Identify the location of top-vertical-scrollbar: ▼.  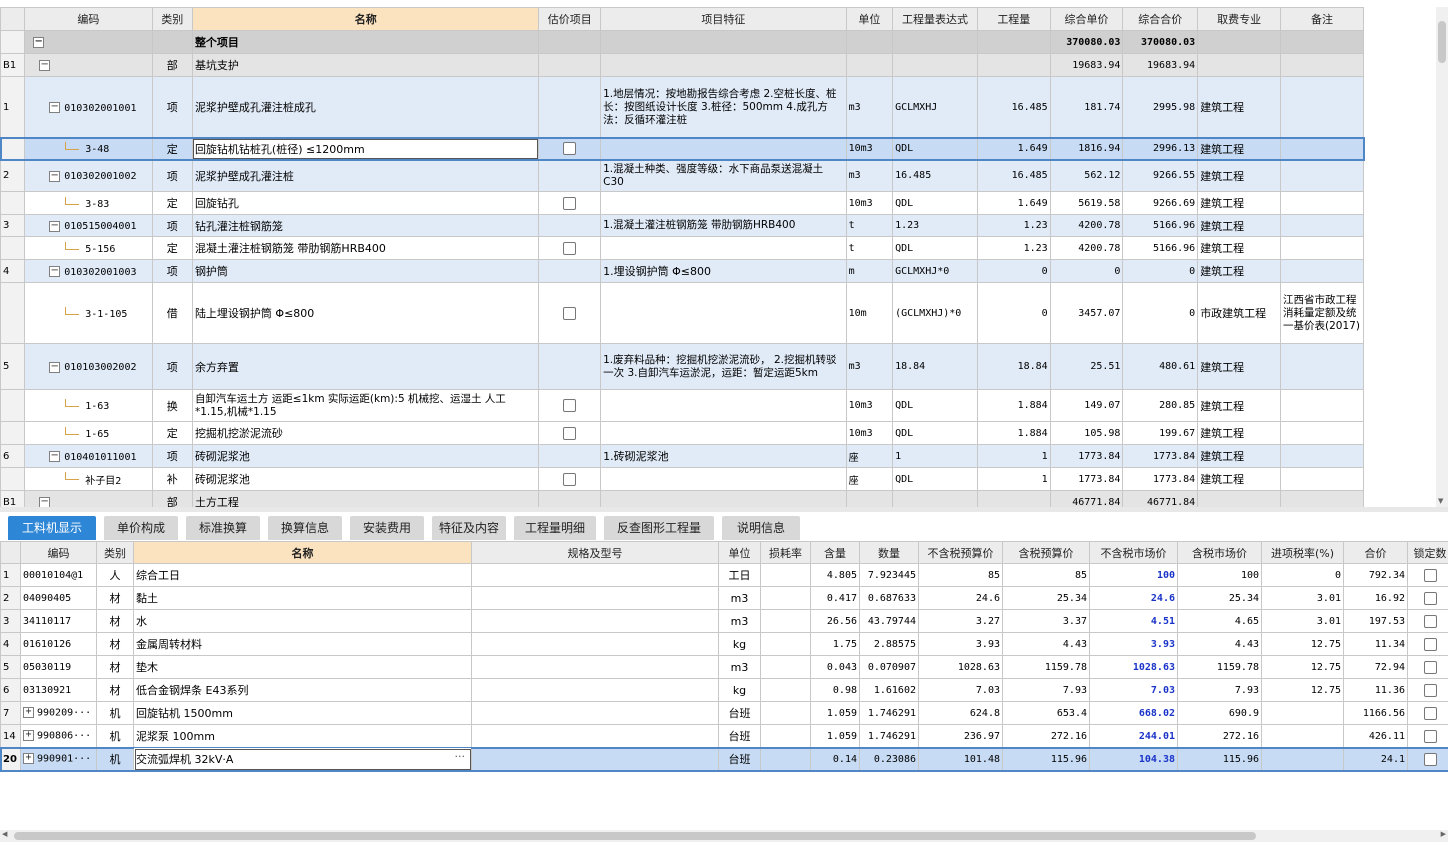
(1442, 257).